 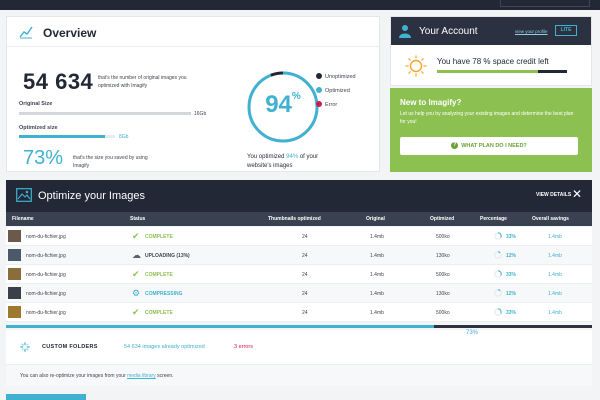 I want to click on optimized-cell: 500ko, so click(x=443, y=313).